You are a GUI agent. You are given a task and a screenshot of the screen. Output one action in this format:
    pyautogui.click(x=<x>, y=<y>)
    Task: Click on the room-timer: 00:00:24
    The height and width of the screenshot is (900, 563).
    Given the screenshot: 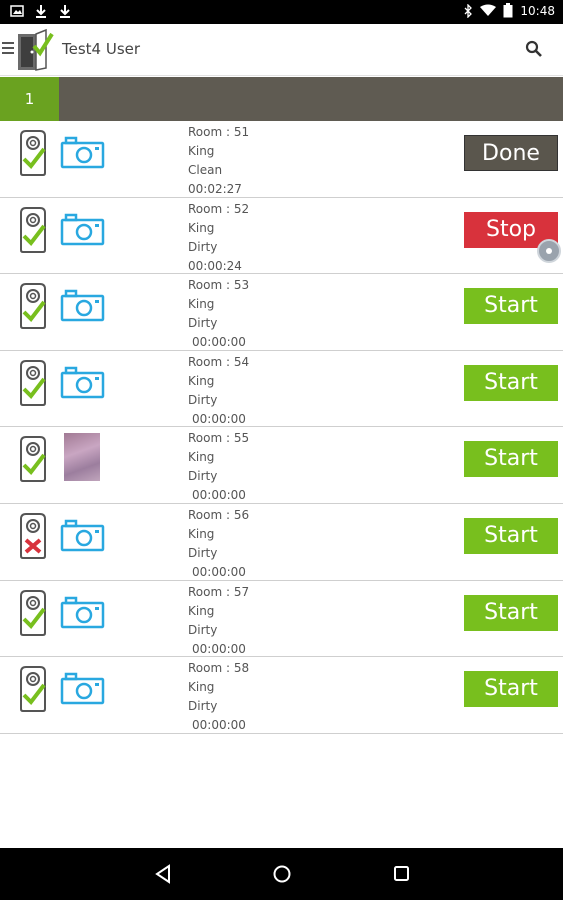 What is the action you would take?
    pyautogui.click(x=215, y=265)
    